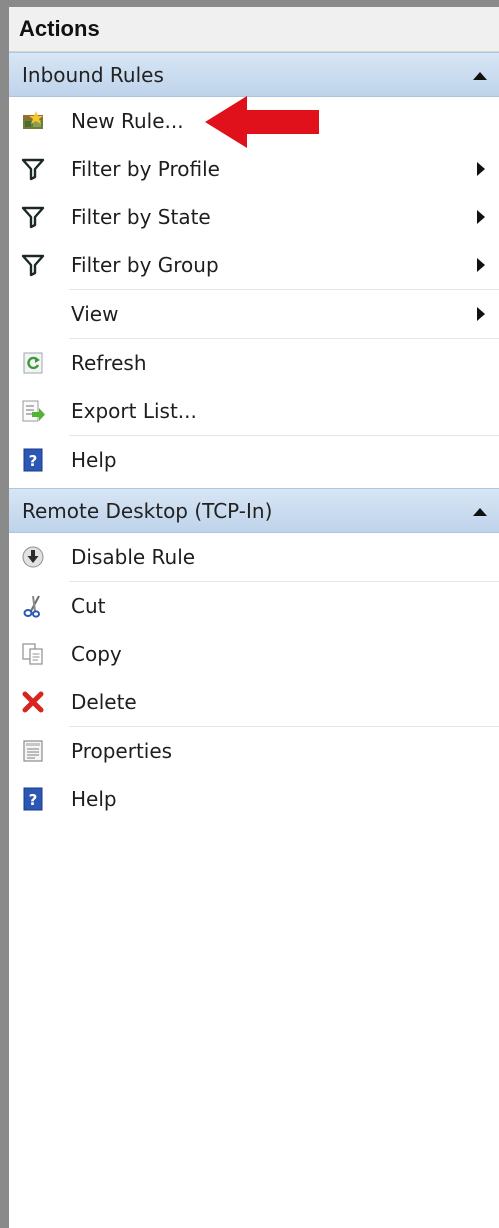  What do you see at coordinates (254, 363) in the screenshot?
I see `menu-item-refresh: Refresh` at bounding box center [254, 363].